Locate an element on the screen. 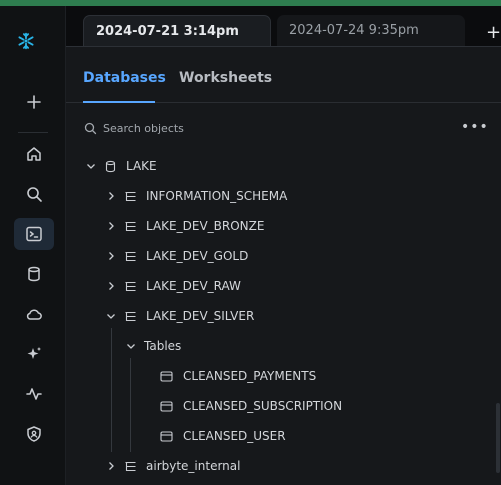  tree-item-schema: LAKE_DEV_BRONZE is located at coordinates (185, 226).